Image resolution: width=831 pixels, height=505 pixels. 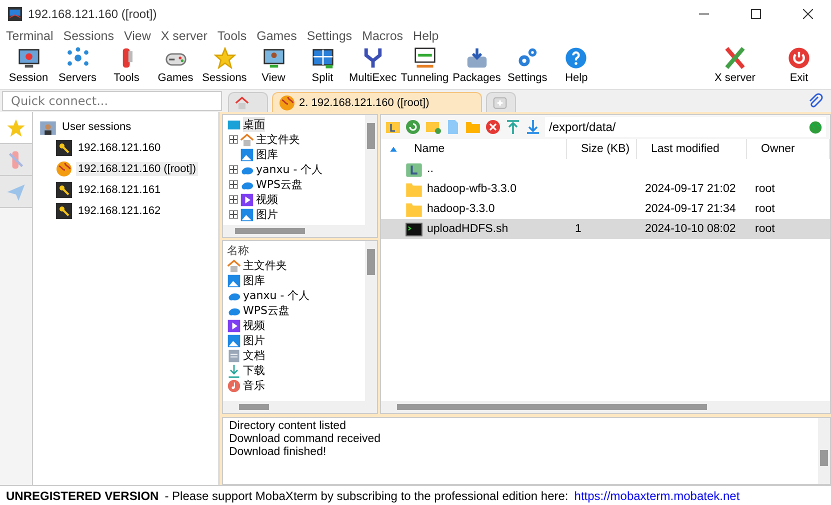 What do you see at coordinates (234, 385) in the screenshot?
I see `music-icon` at bounding box center [234, 385].